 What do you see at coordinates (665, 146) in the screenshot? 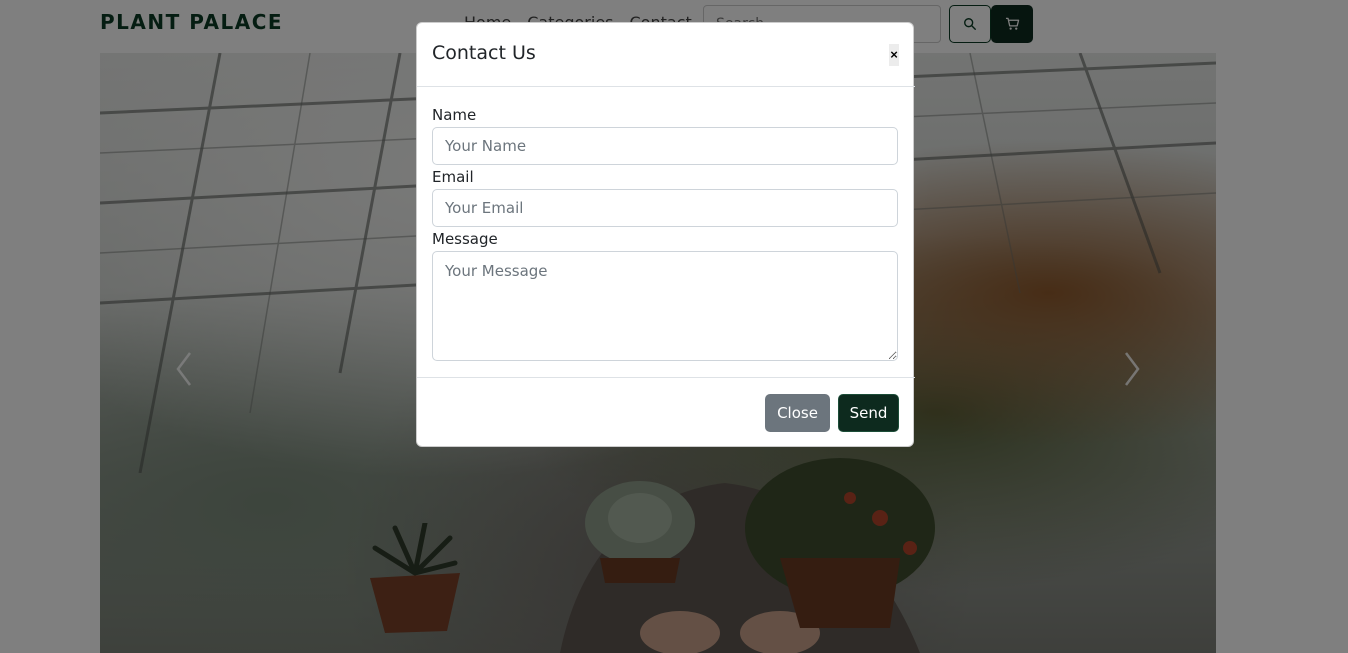
I see `name-field` at bounding box center [665, 146].